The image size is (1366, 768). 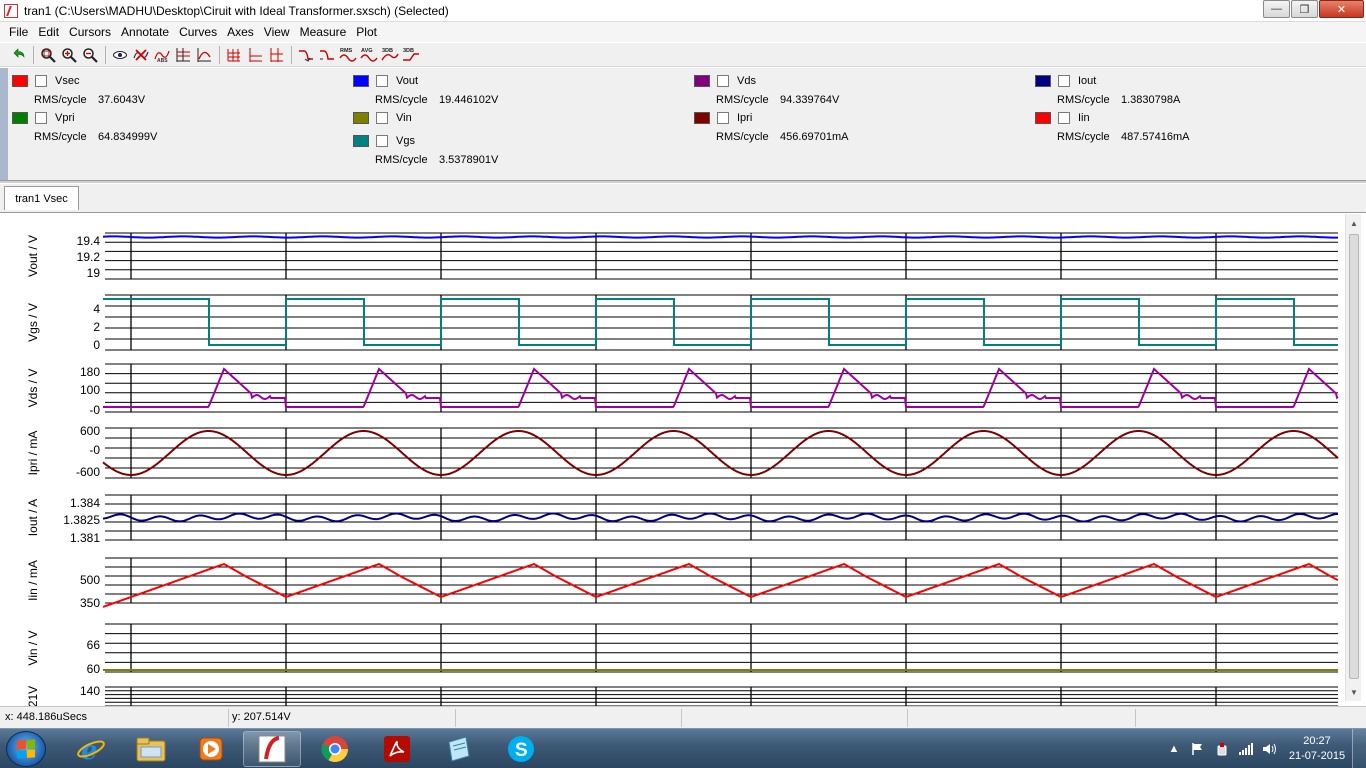 What do you see at coordinates (397, 749) in the screenshot?
I see `taskbar-adobe-reader` at bounding box center [397, 749].